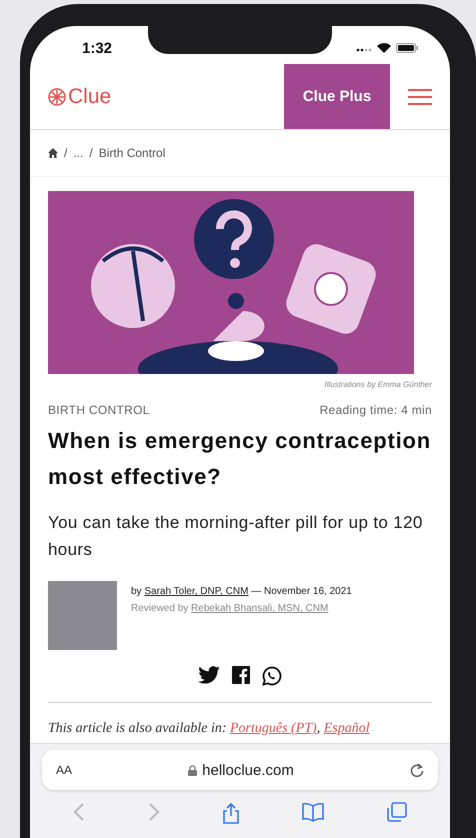 This screenshot has width=476, height=838. Describe the element at coordinates (132, 153) in the screenshot. I see `breadcrumb-item: Birth Control` at that location.